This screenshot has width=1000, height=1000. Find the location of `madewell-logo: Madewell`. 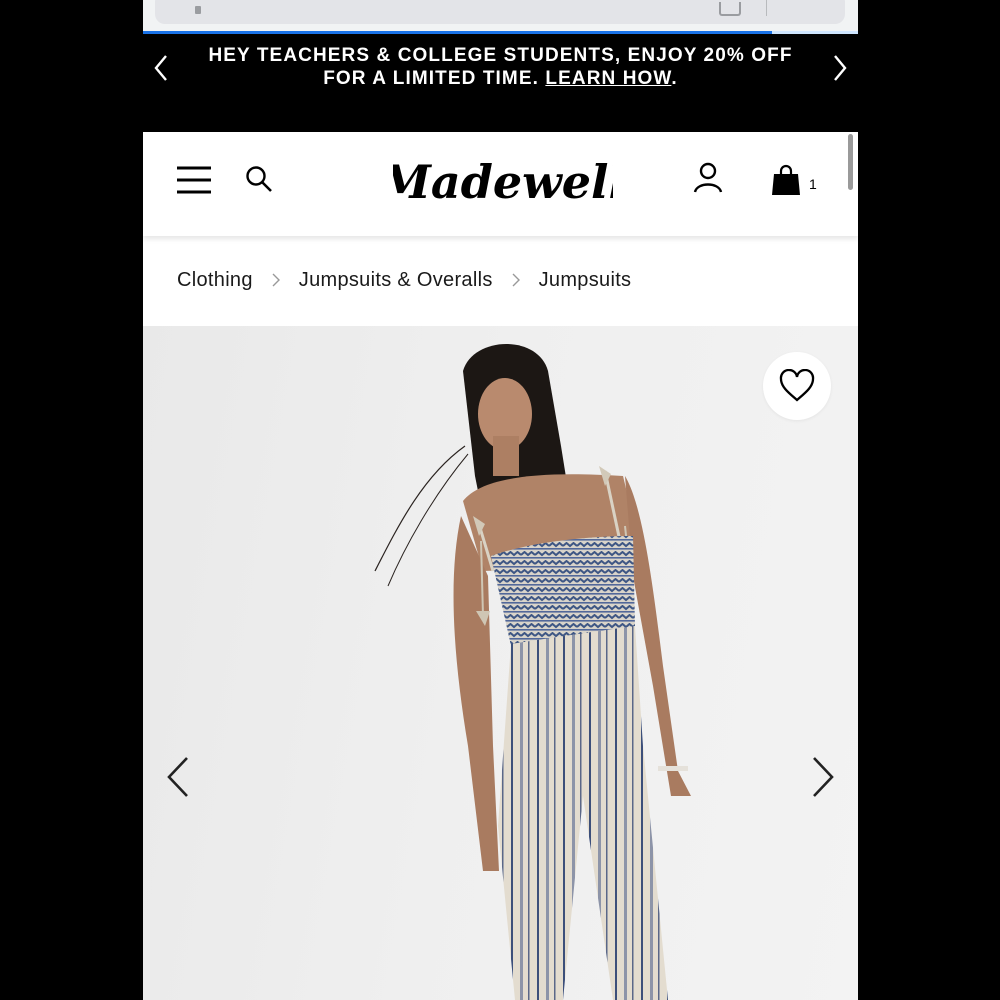

madewell-logo: Madewell is located at coordinates (502, 183).